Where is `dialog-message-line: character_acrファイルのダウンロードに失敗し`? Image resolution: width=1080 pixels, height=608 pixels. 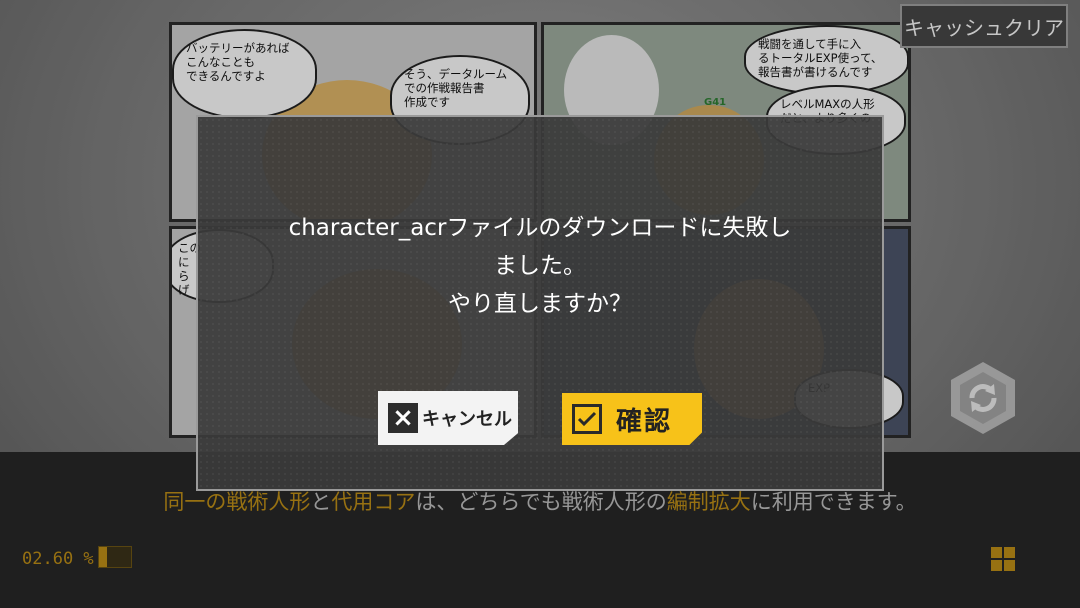 dialog-message-line: character_acrファイルのダウンロードに失敗し is located at coordinates (540, 228).